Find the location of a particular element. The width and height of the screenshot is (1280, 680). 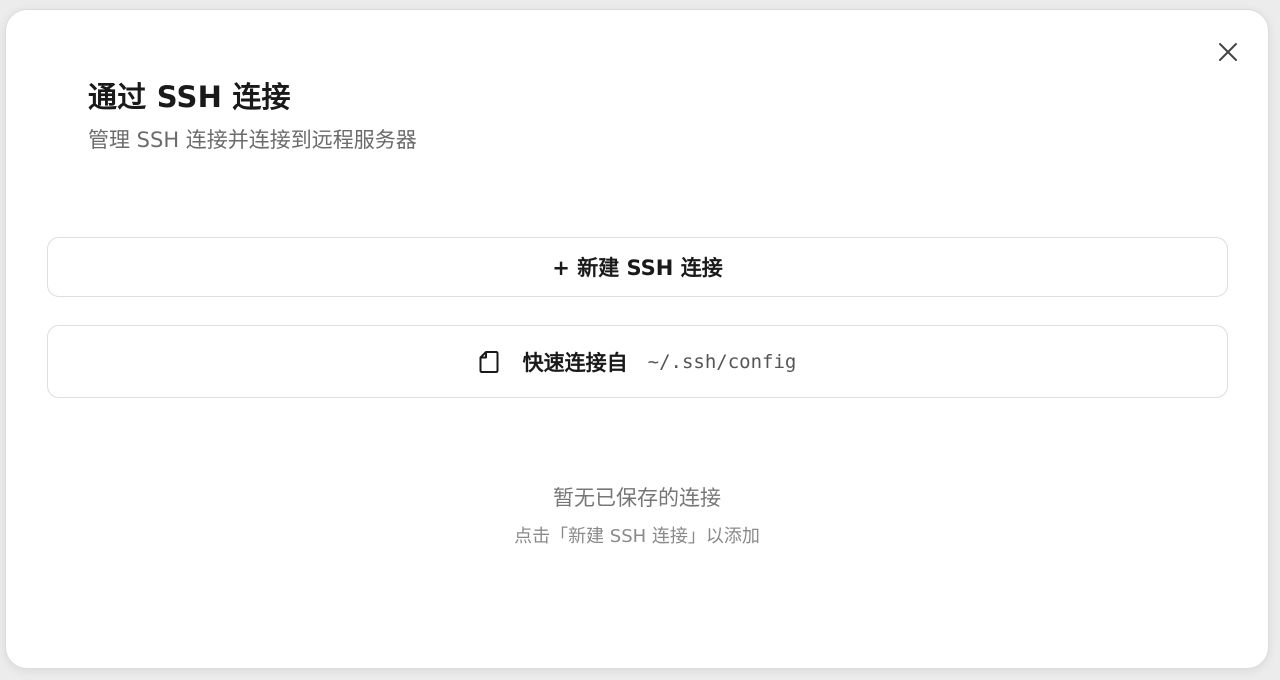

empty-state-title: 暂无已保存的连接 is located at coordinates (637, 498).